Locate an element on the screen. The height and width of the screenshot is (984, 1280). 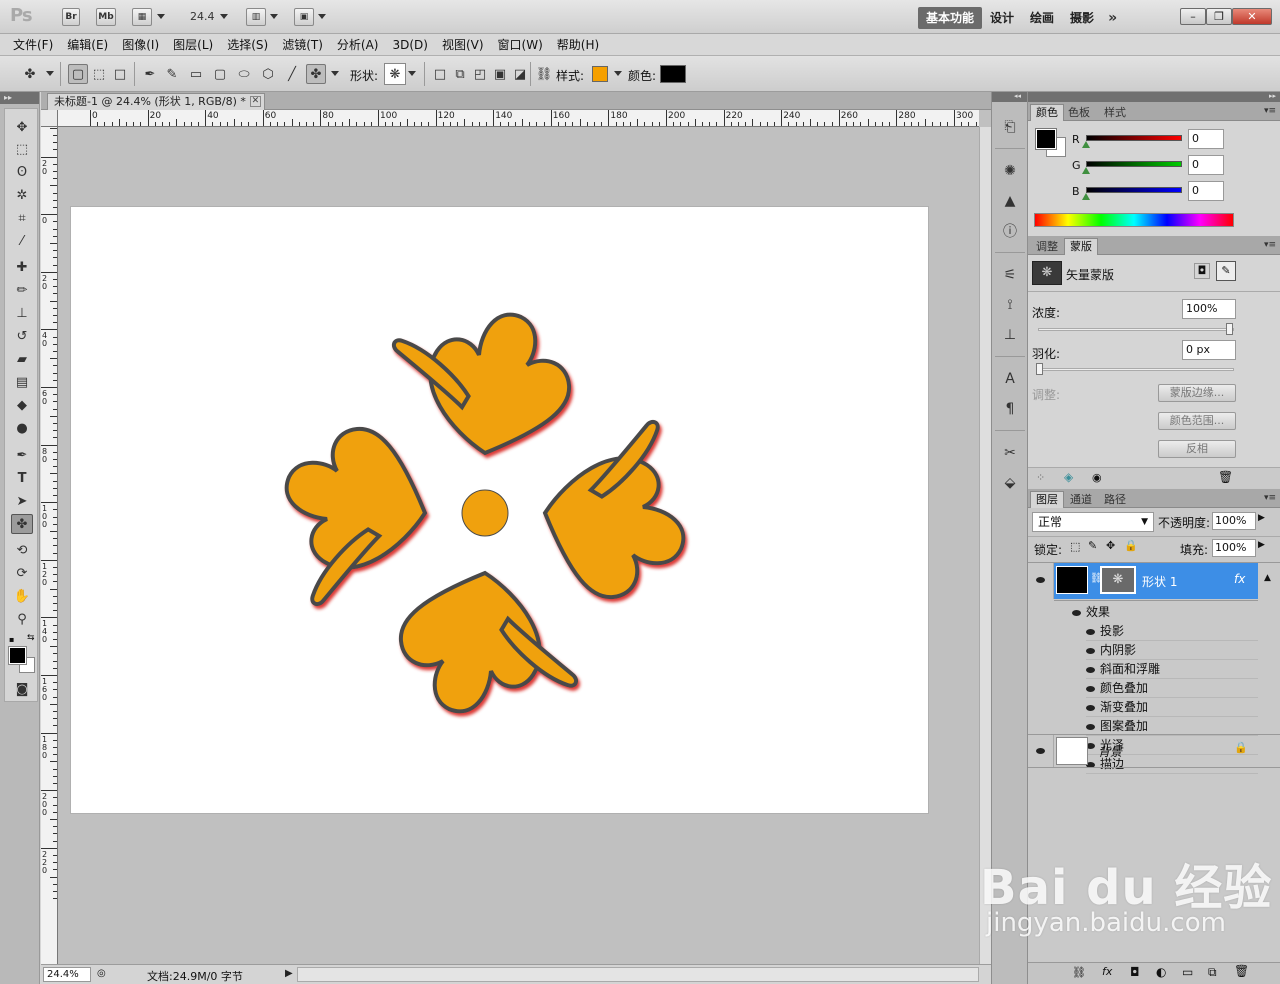
menu-file: 文件(F) is located at coordinates (33, 44).